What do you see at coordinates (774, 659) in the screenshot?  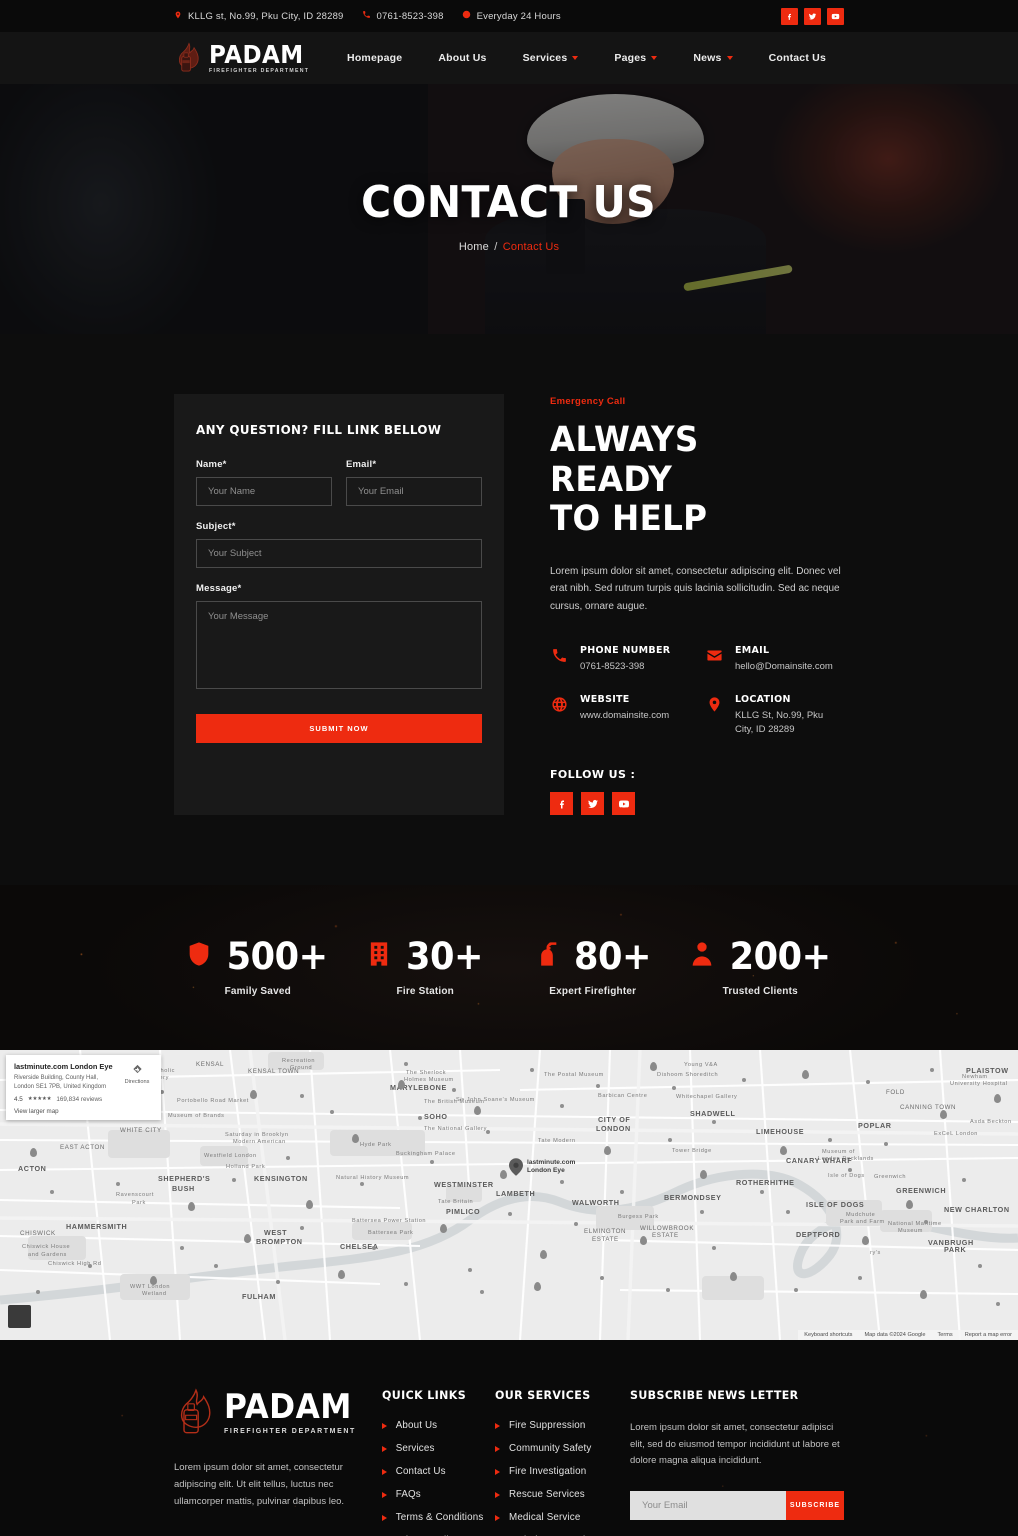 I see `contact-info-email: EMAIL hello@Domainsite.com` at bounding box center [774, 659].